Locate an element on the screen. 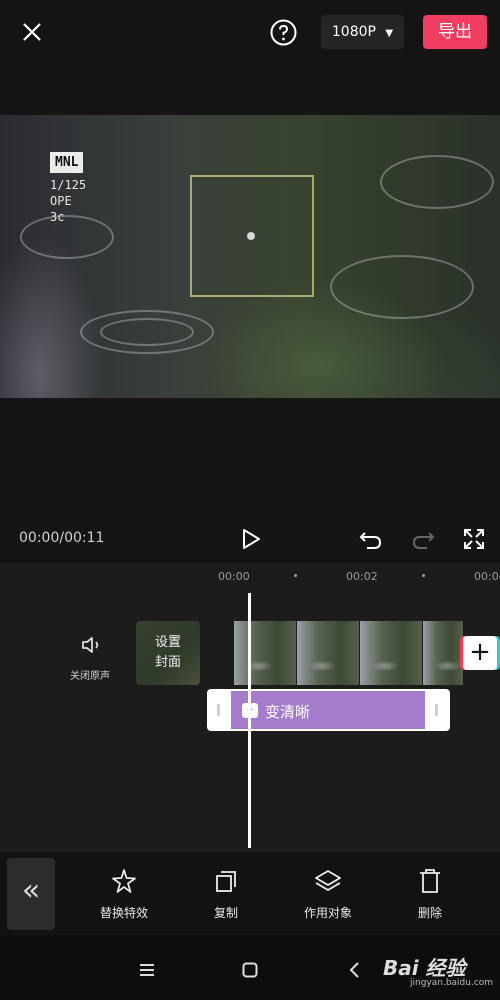  ruler-label: 00:02 is located at coordinates (362, 576).